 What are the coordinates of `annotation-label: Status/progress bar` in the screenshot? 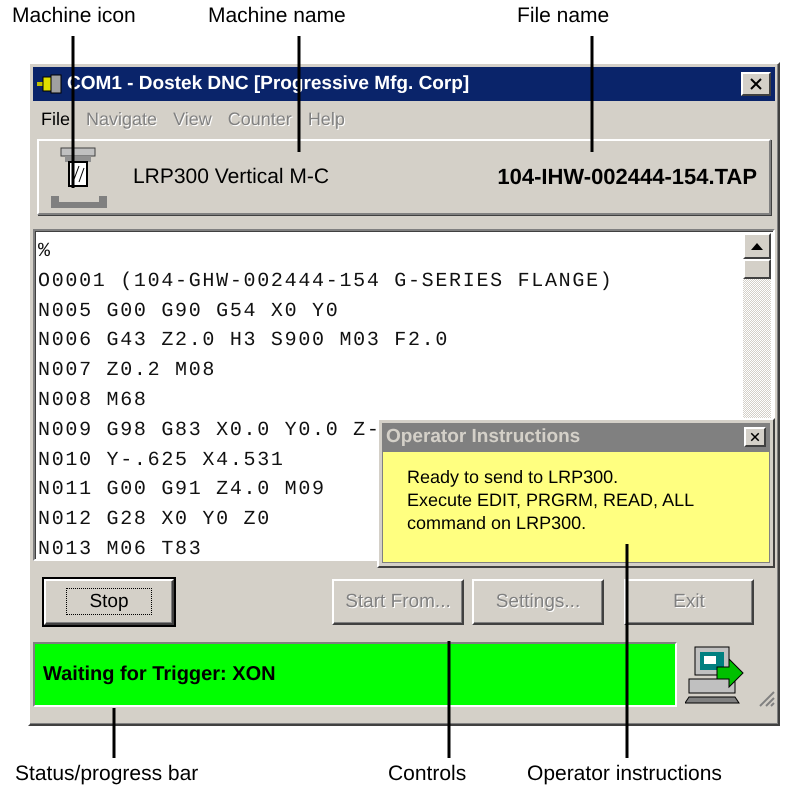 It's located at (106, 774).